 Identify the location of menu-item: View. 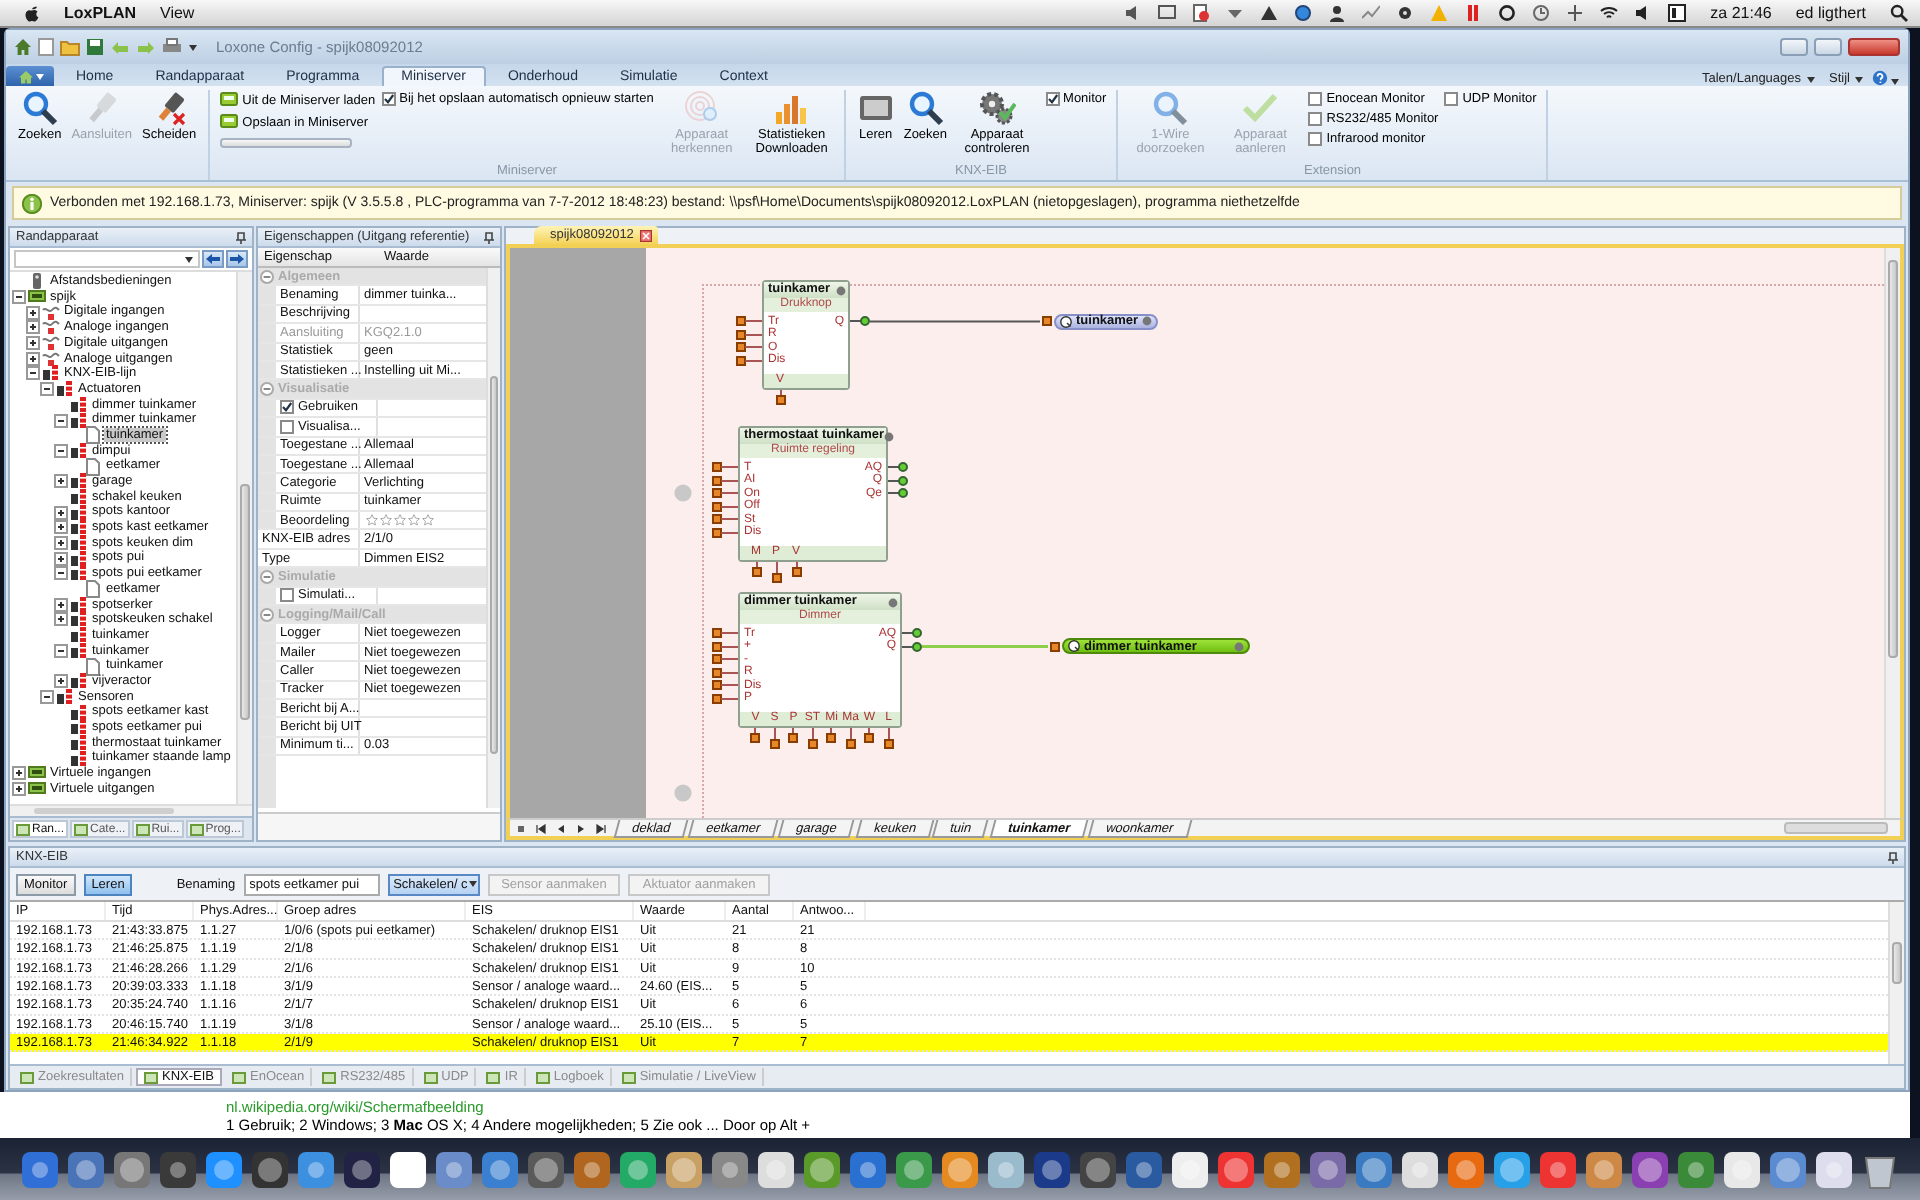
(177, 13).